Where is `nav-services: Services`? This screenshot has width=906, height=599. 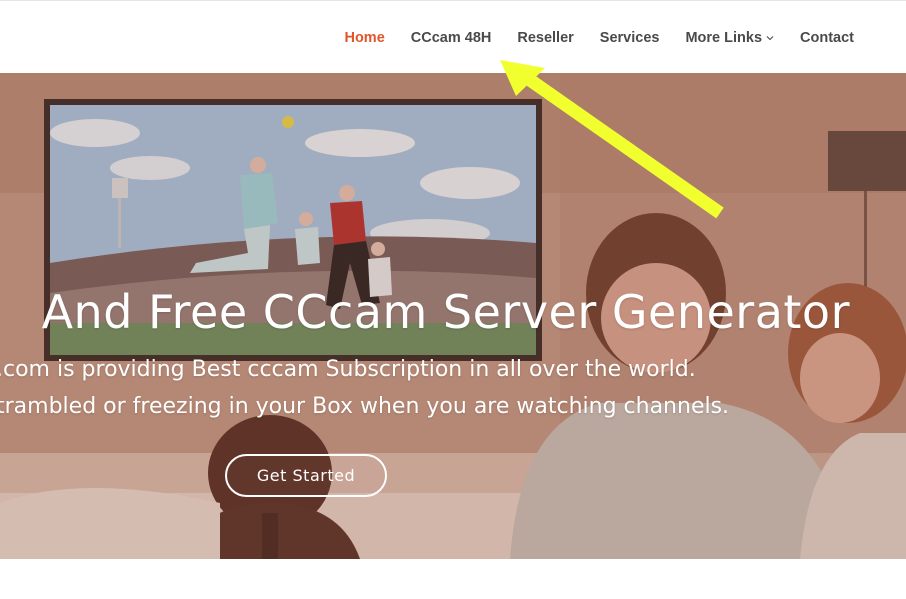
nav-services: Services is located at coordinates (630, 38).